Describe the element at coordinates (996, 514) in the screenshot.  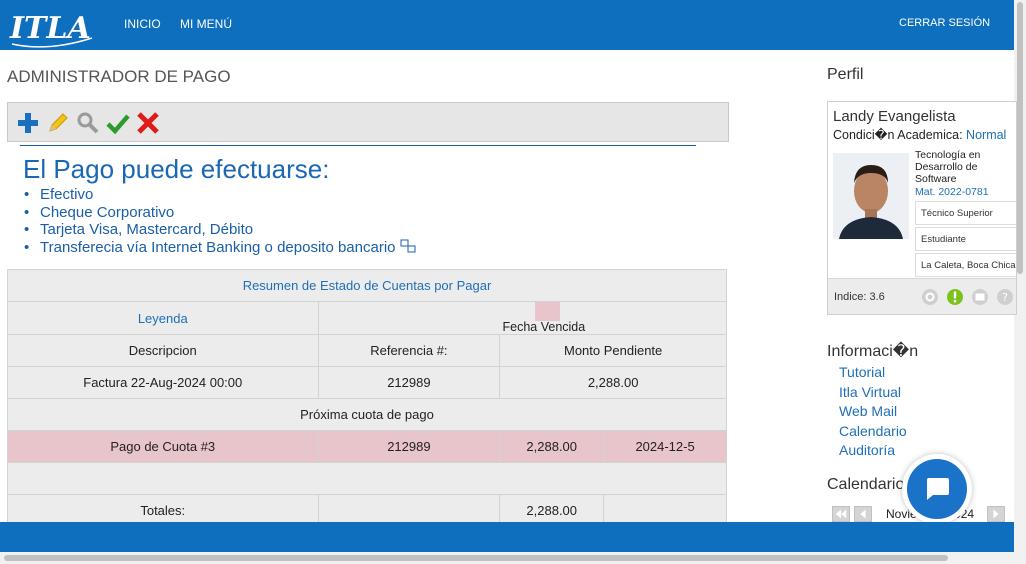
I see `calendar-next-month-icon` at that location.